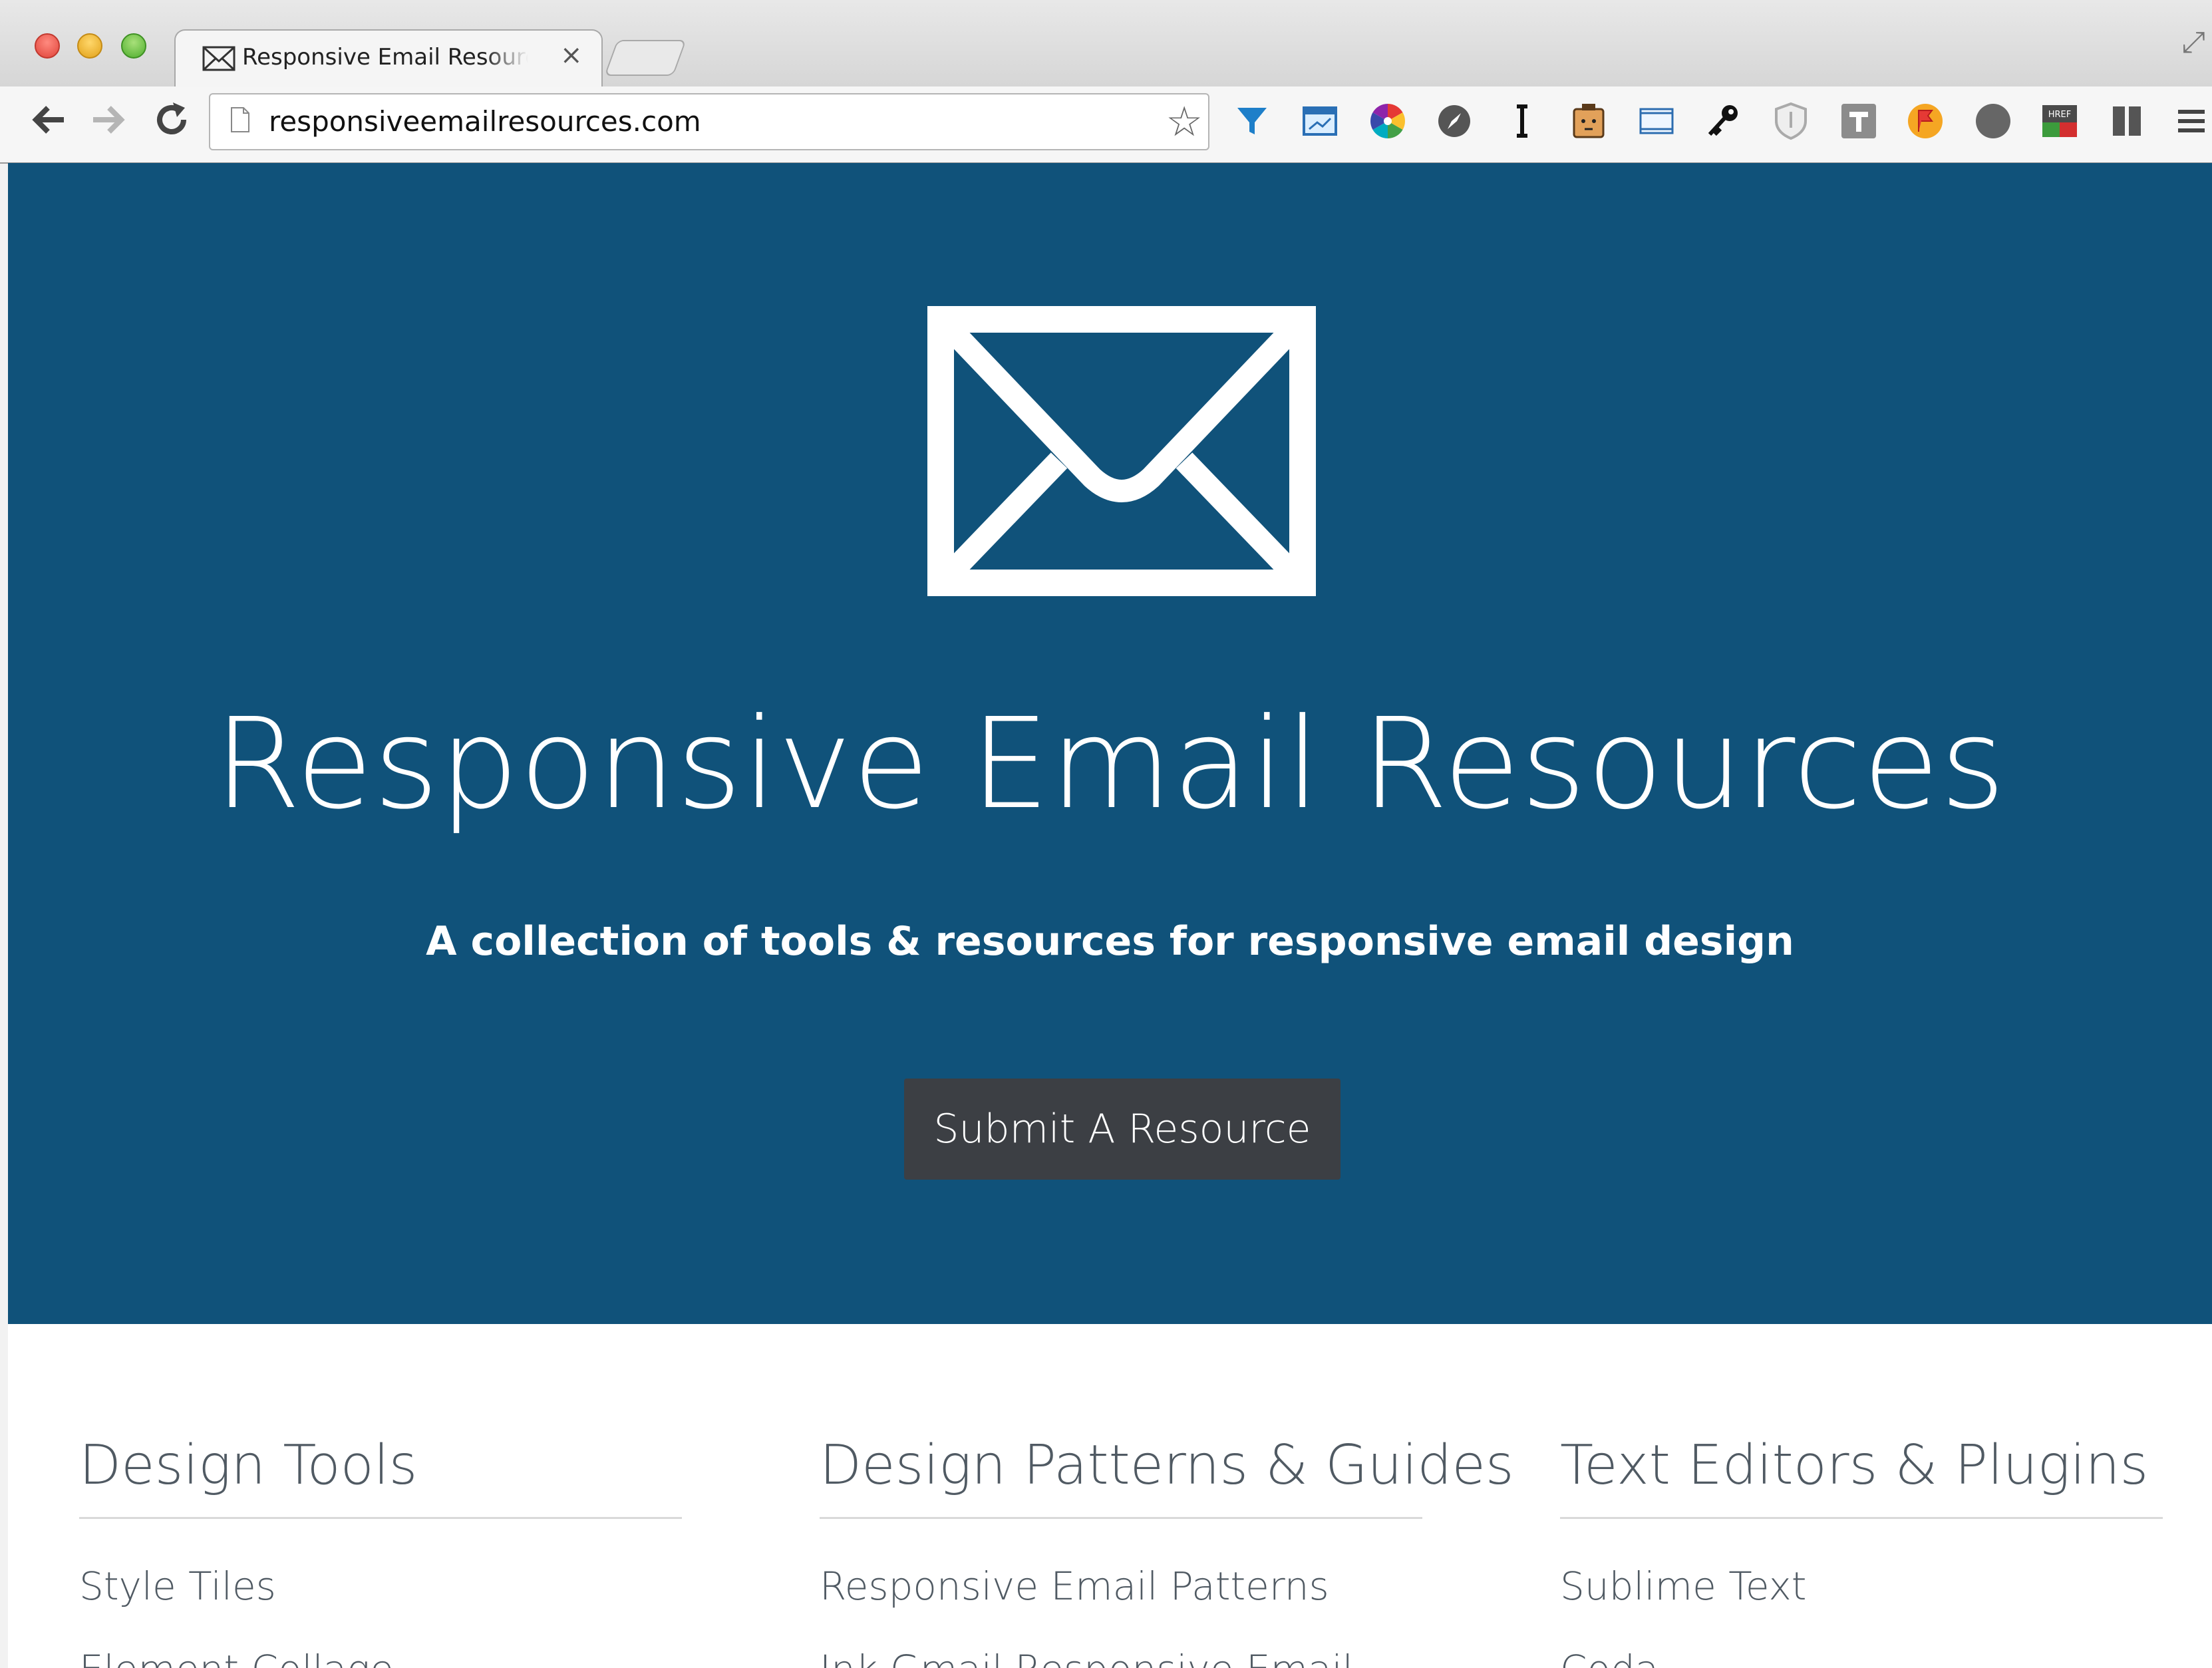 This screenshot has width=2212, height=1668. What do you see at coordinates (2128, 121) in the screenshot?
I see `columns-icon` at bounding box center [2128, 121].